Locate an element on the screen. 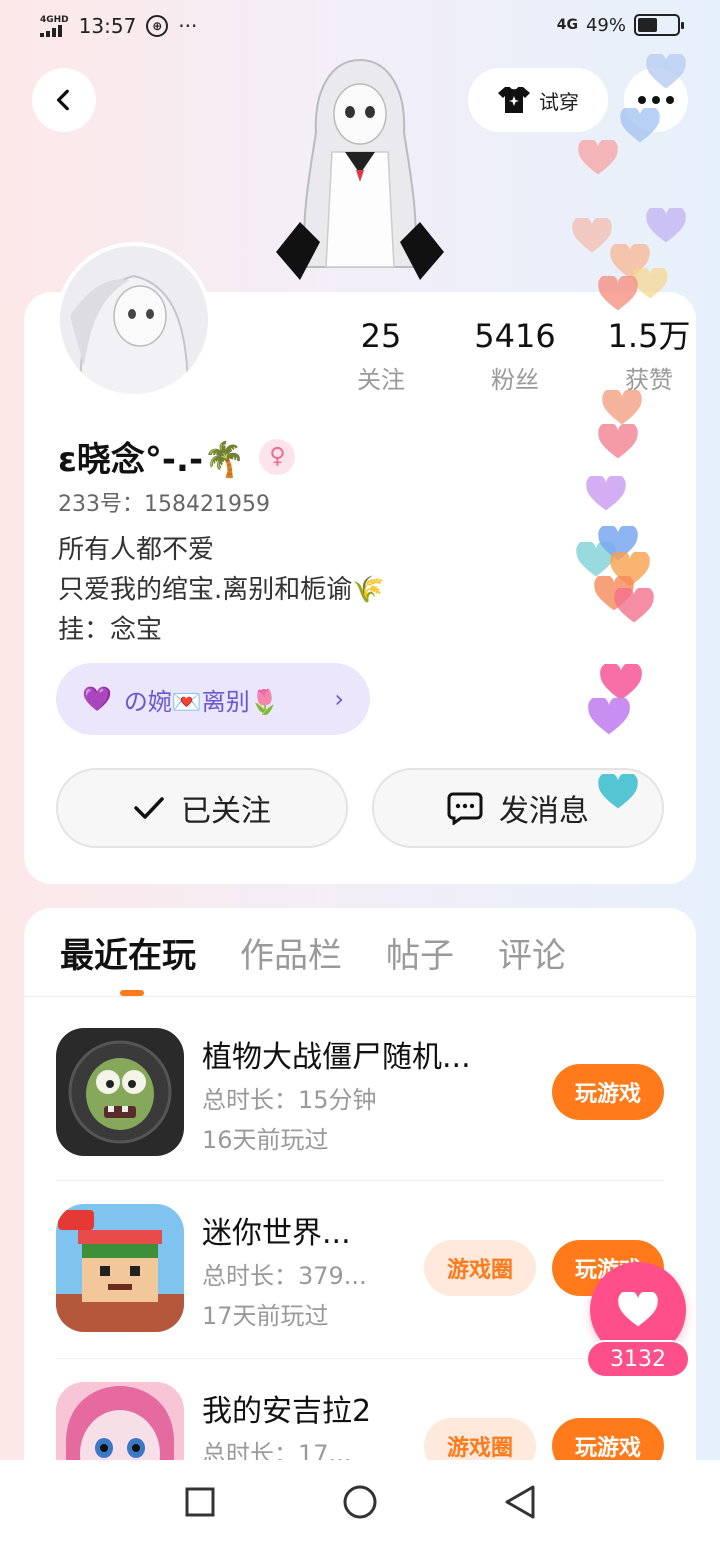 The height and width of the screenshot is (1544, 720). game-item: 植物大战僵尸随机... 总时长：15分钟 16天前玩过 玩游戏 is located at coordinates (360, 1103).